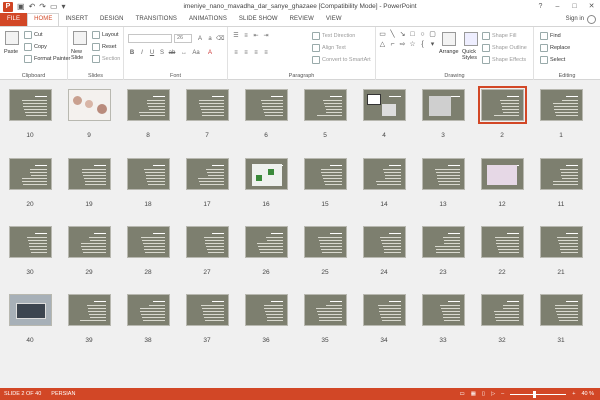 This screenshot has height=400, width=600. Describe the element at coordinates (392, 34) in the screenshot. I see `line-shape-icon: ╲` at that location.